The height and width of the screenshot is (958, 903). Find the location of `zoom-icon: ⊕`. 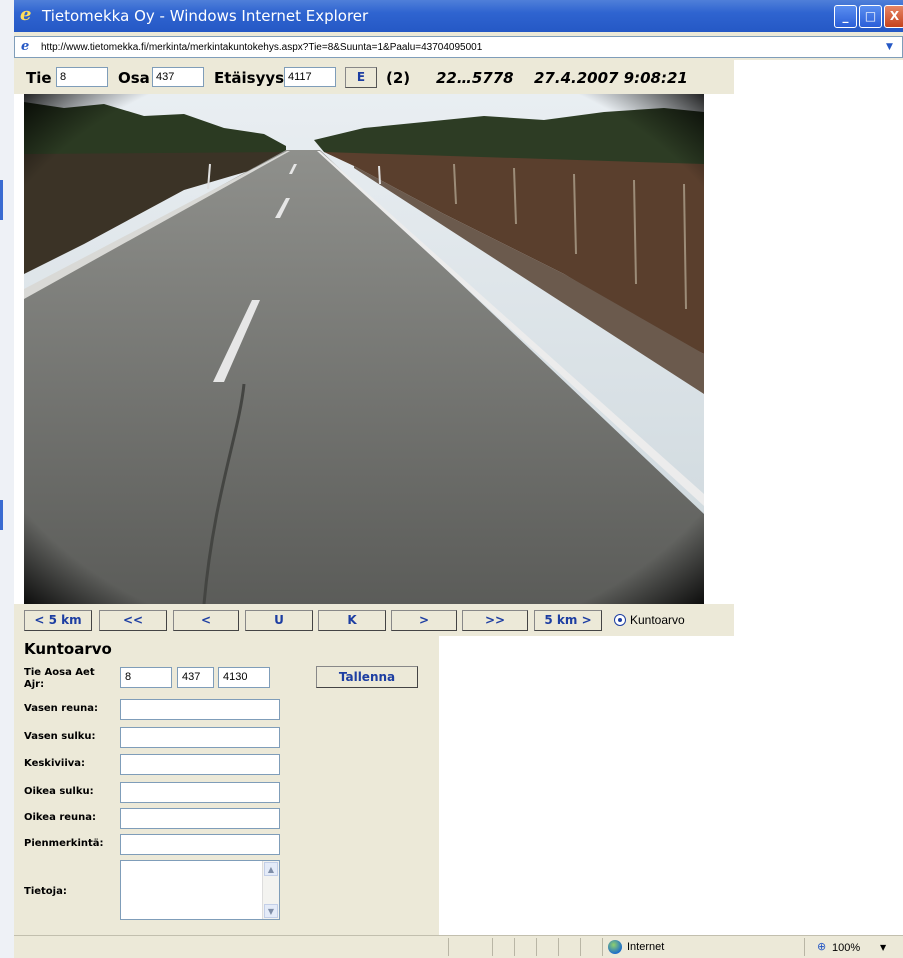

zoom-icon: ⊕ is located at coordinates (821, 947).